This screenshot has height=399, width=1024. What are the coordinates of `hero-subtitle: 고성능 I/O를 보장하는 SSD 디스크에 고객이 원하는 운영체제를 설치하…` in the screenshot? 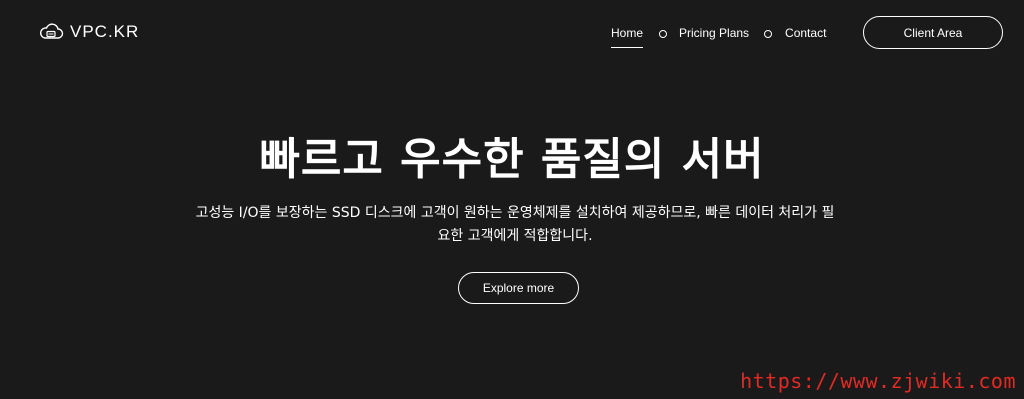 It's located at (515, 224).